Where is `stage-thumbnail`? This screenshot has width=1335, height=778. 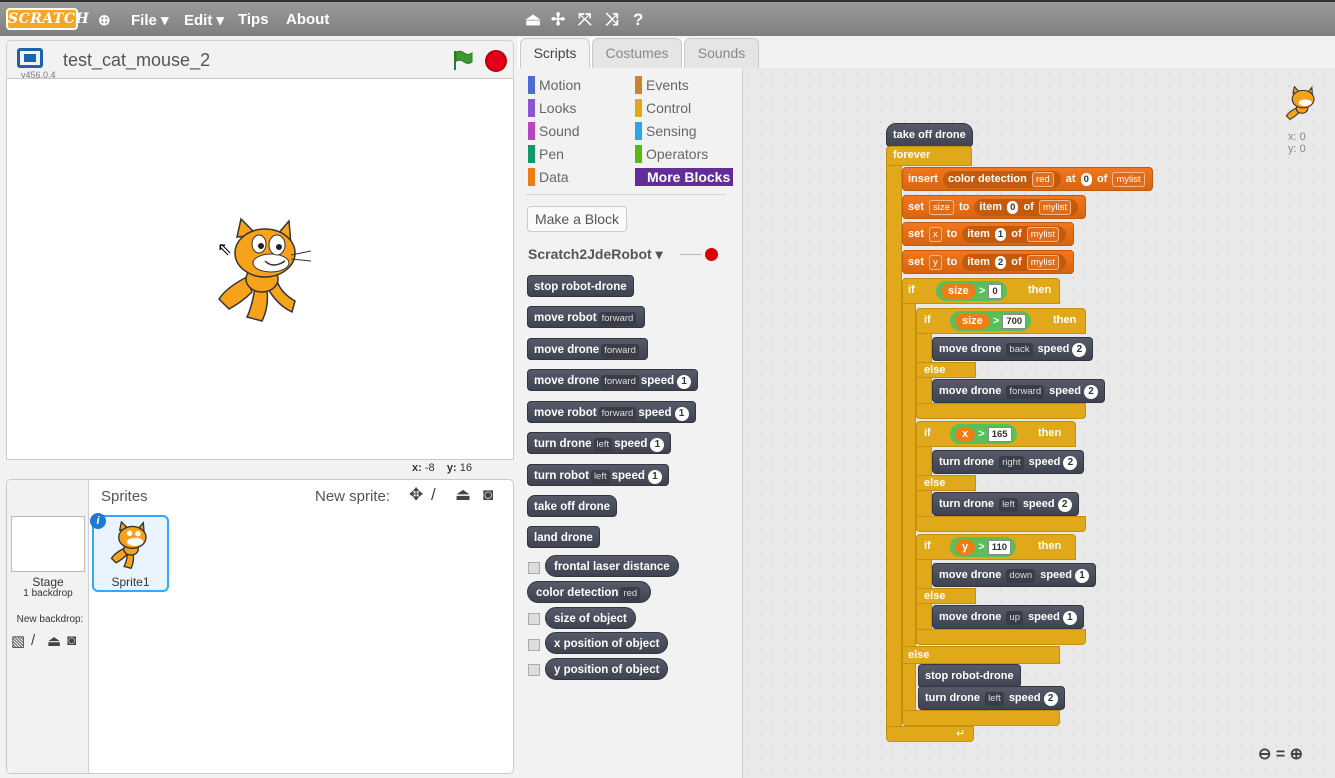 stage-thumbnail is located at coordinates (48, 544).